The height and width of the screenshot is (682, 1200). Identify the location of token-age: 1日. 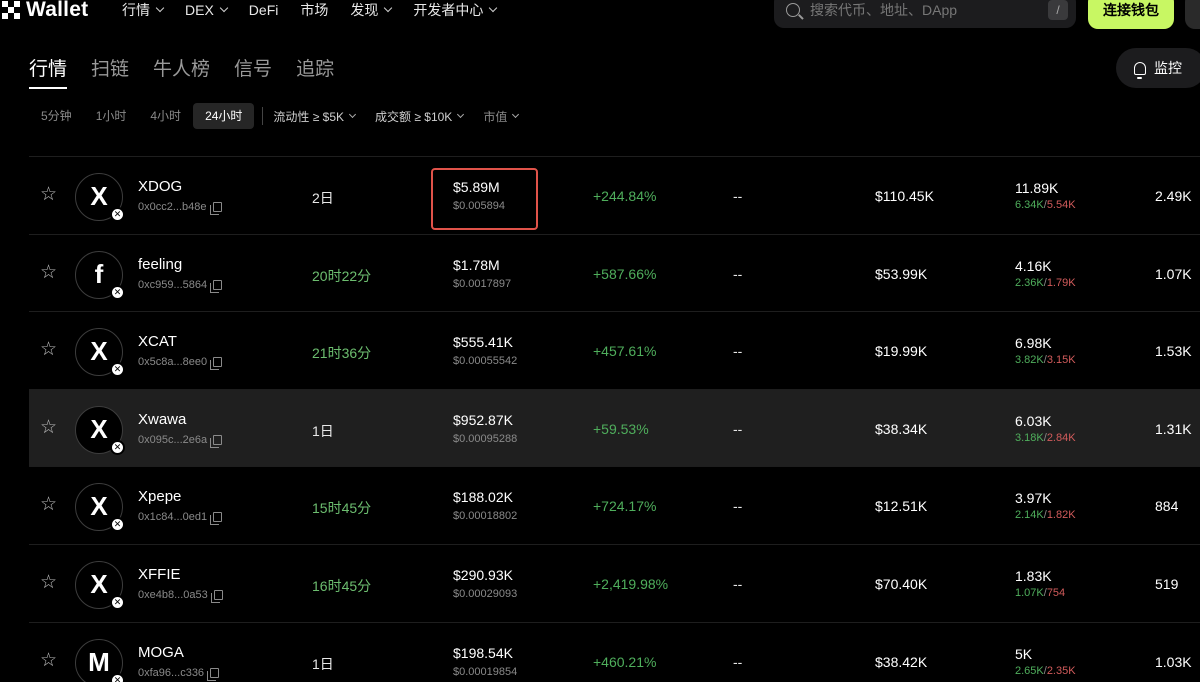
(323, 430).